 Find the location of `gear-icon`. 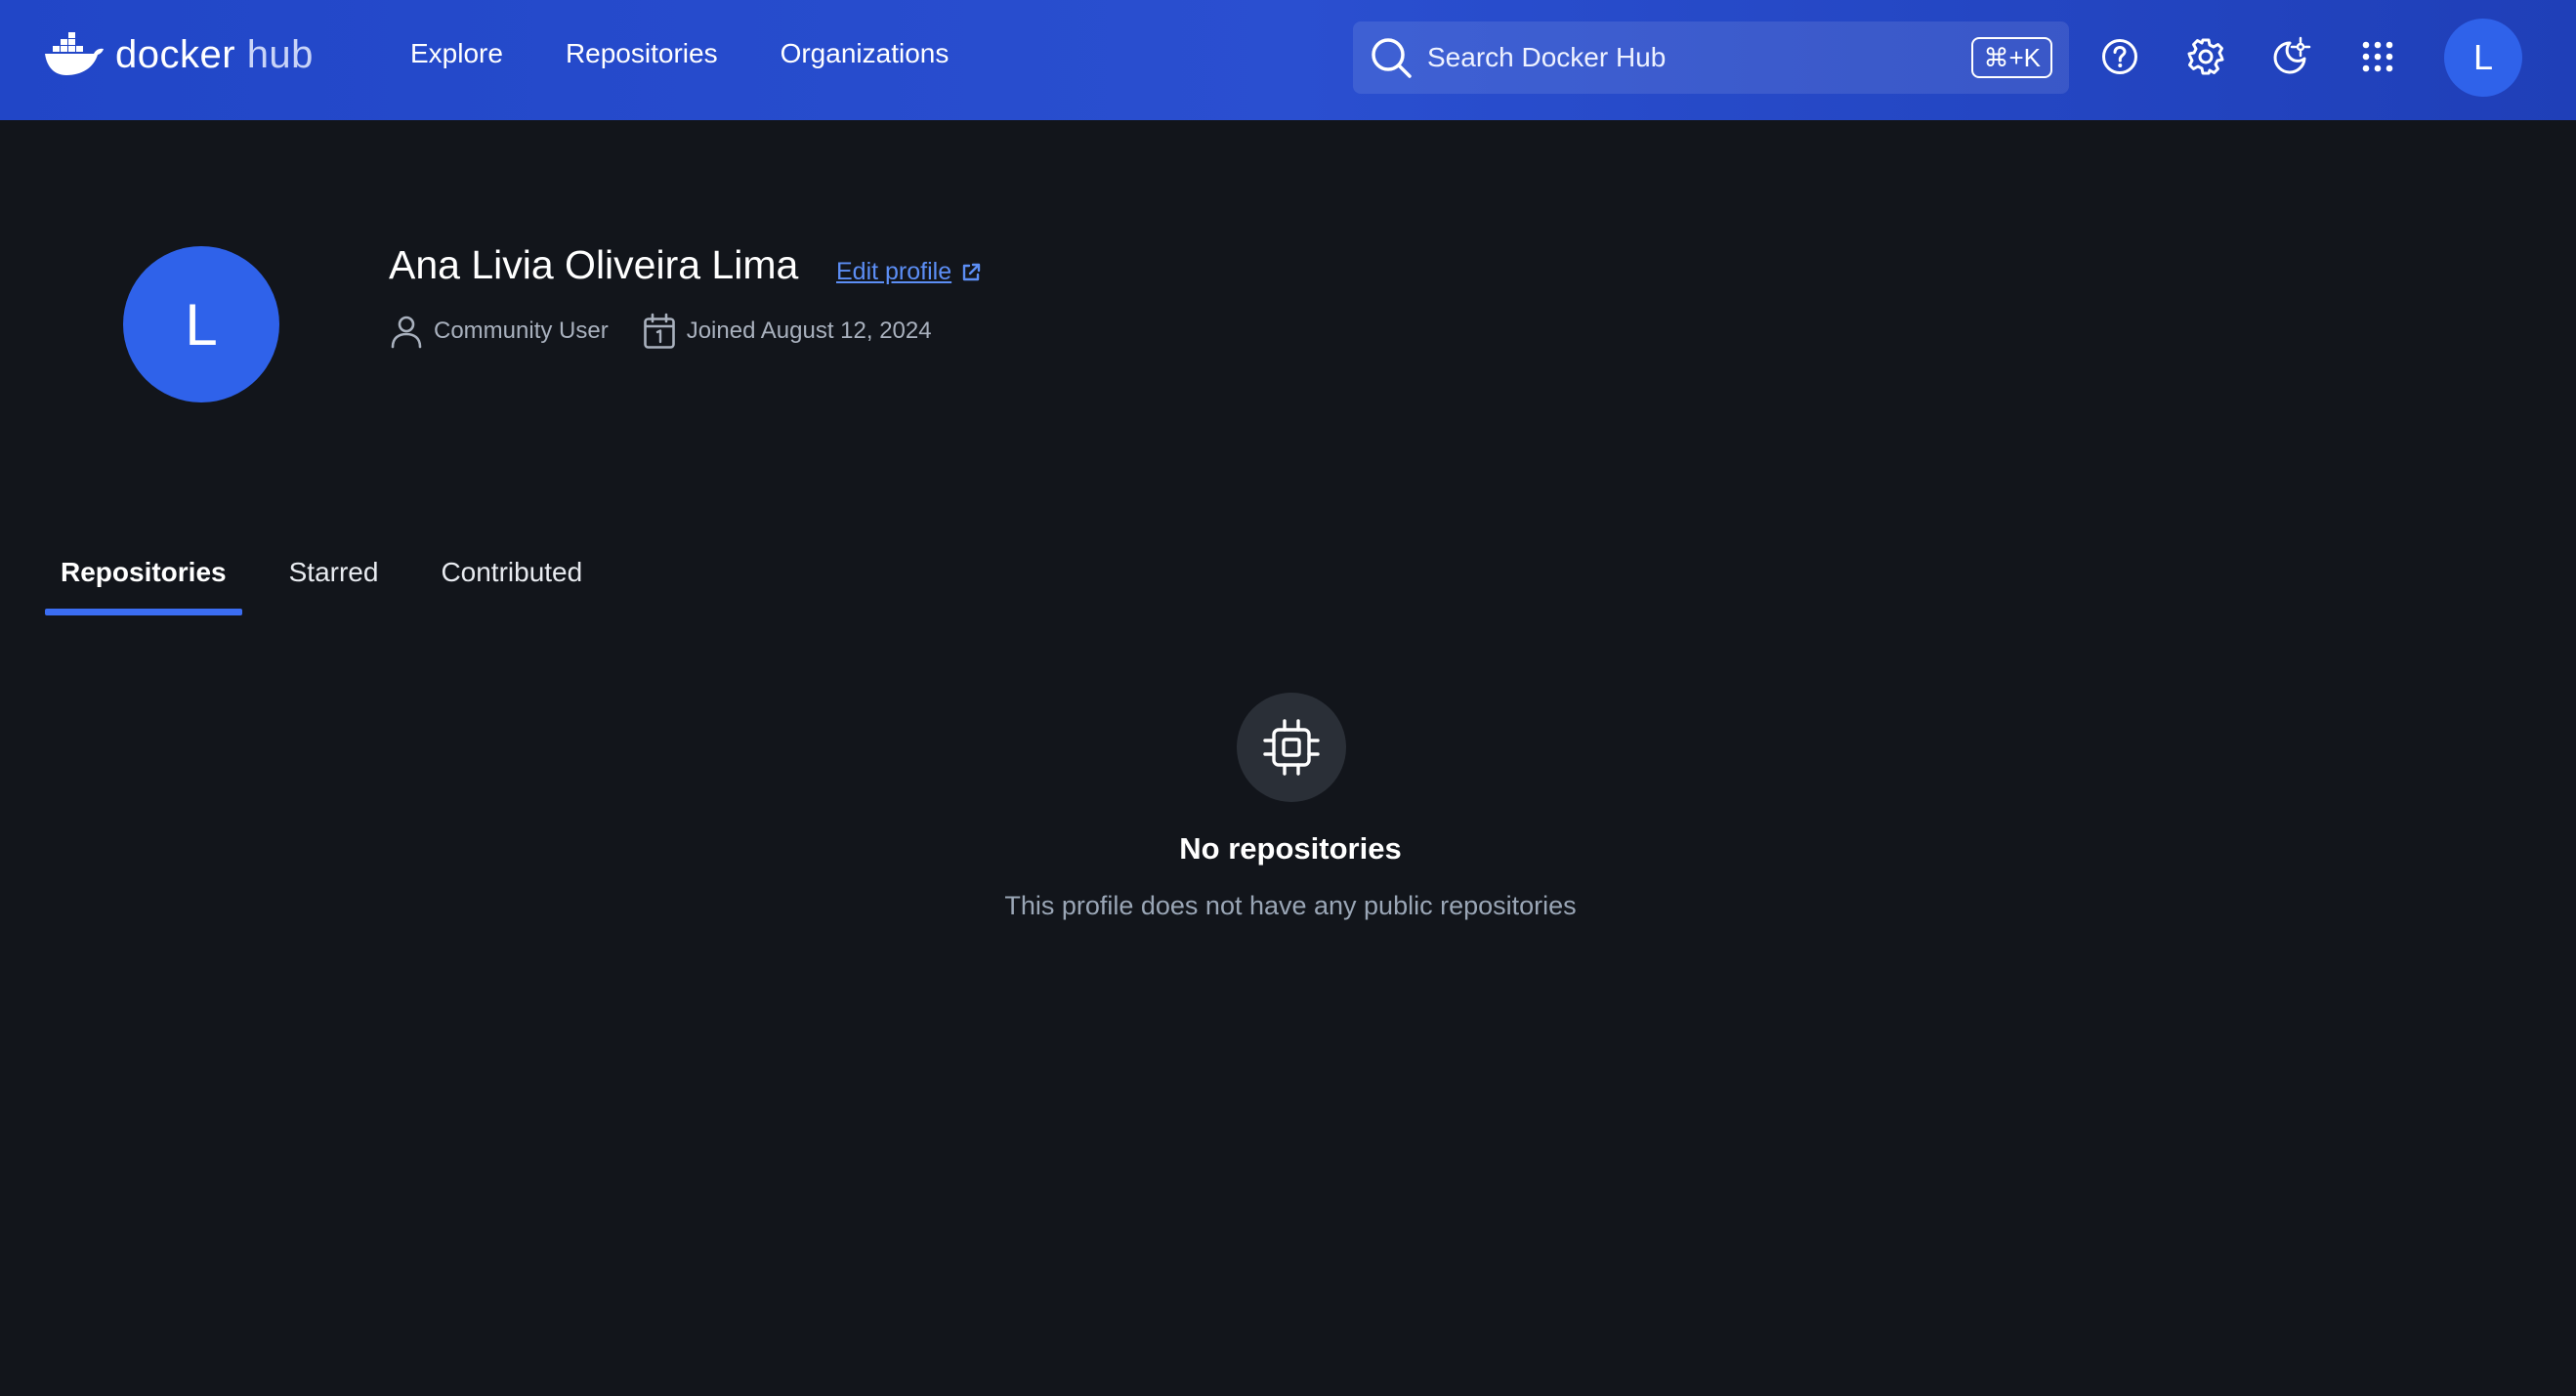

gear-icon is located at coordinates (2205, 56).